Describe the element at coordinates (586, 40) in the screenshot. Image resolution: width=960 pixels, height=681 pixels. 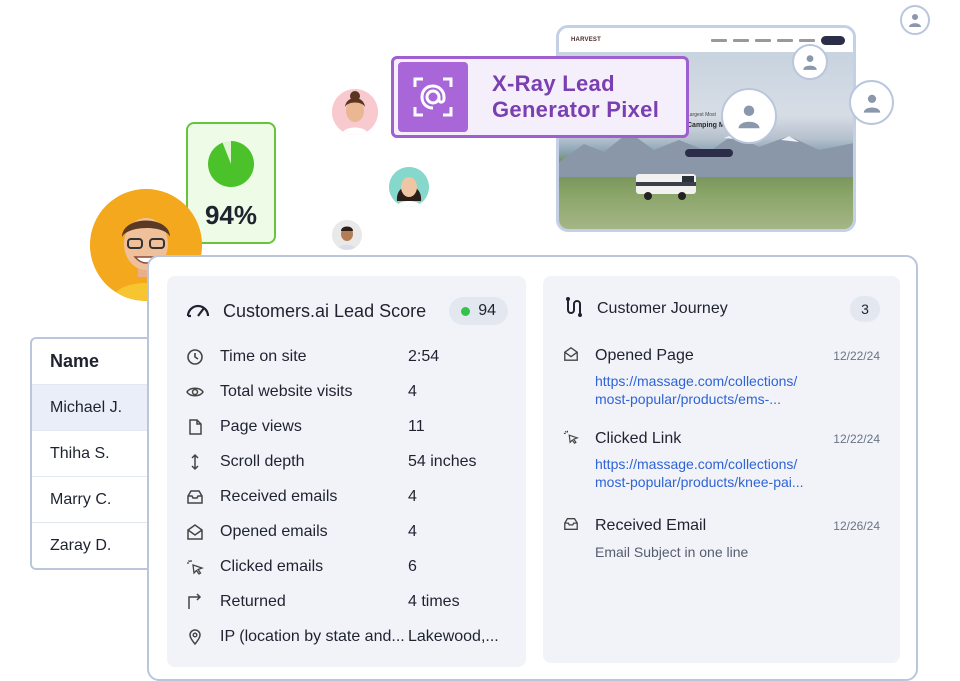
I see `site-logo: HARVEST` at that location.